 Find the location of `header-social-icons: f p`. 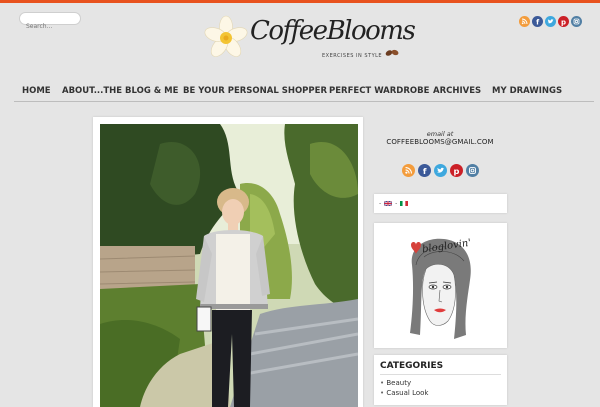

header-social-icons: f p is located at coordinates (550, 19).